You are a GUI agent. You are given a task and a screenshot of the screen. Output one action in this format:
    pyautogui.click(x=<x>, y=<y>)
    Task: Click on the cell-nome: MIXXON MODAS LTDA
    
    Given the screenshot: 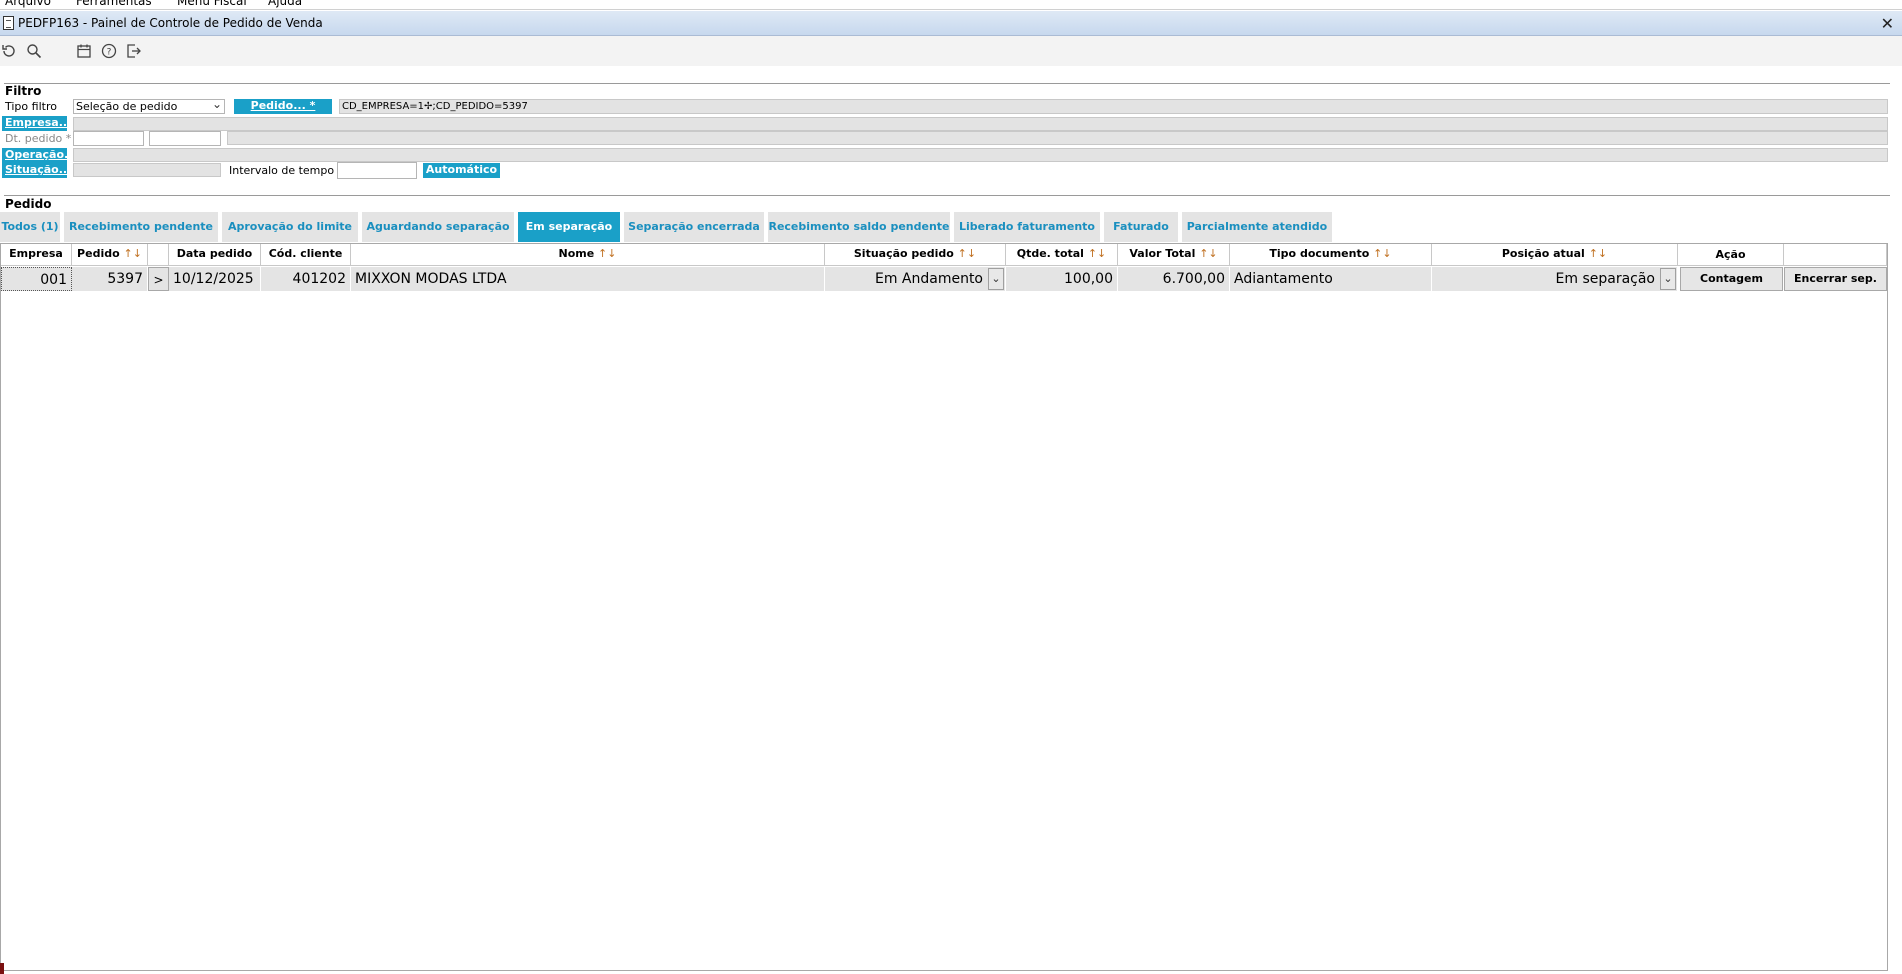 What is the action you would take?
    pyautogui.click(x=588, y=279)
    